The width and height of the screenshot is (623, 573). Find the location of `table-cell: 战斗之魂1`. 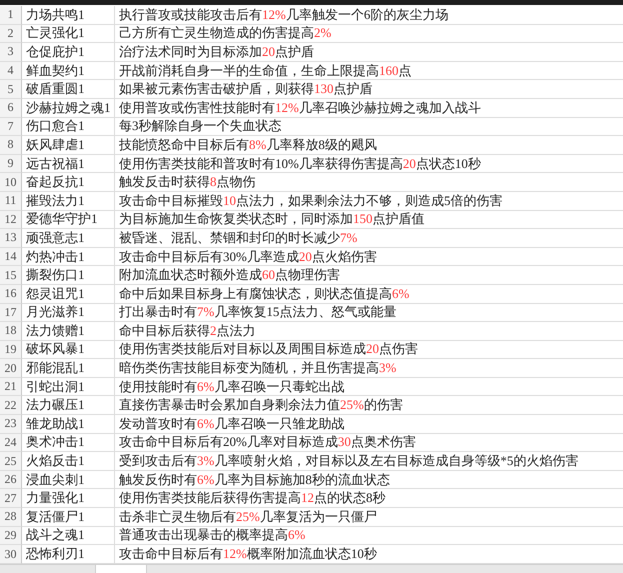

table-cell: 战斗之魂1 is located at coordinates (68, 536).